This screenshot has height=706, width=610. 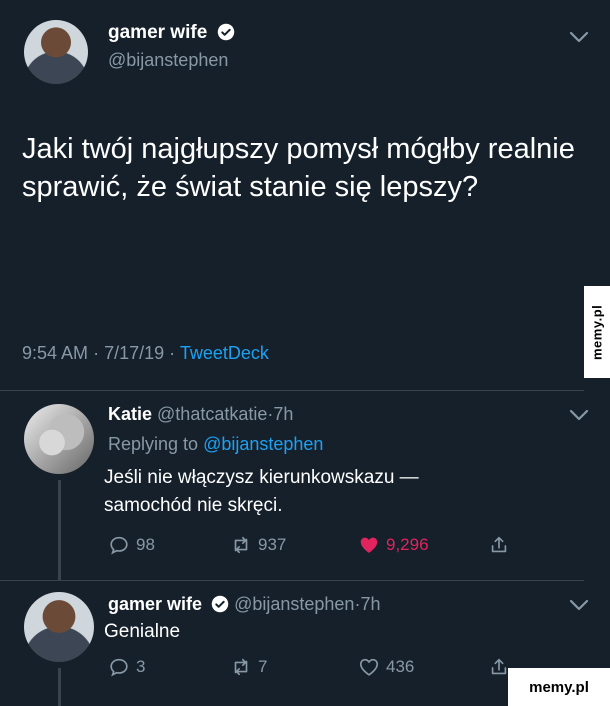 I want to click on reply-text: Genialne, so click(x=142, y=631).